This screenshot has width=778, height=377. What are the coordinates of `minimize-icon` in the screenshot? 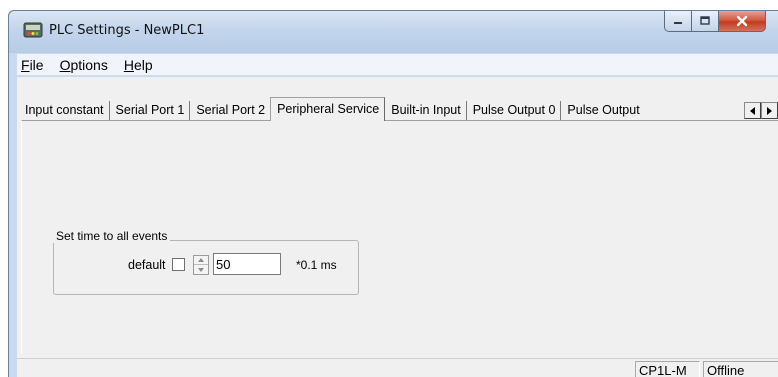 It's located at (678, 23).